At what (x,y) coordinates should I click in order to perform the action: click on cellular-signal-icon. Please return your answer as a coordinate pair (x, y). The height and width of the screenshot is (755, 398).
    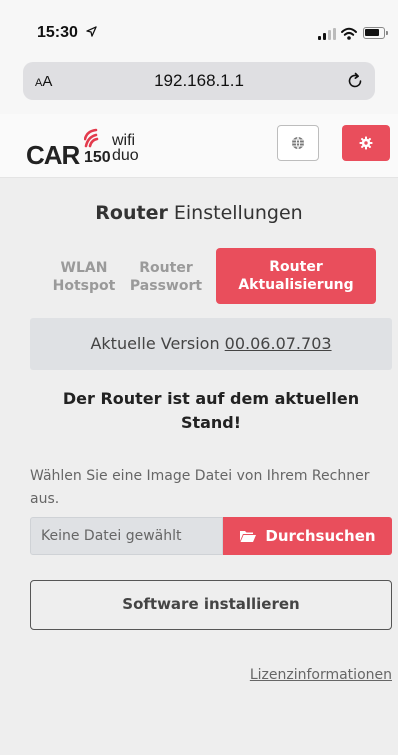
    Looking at the image, I should click on (327, 34).